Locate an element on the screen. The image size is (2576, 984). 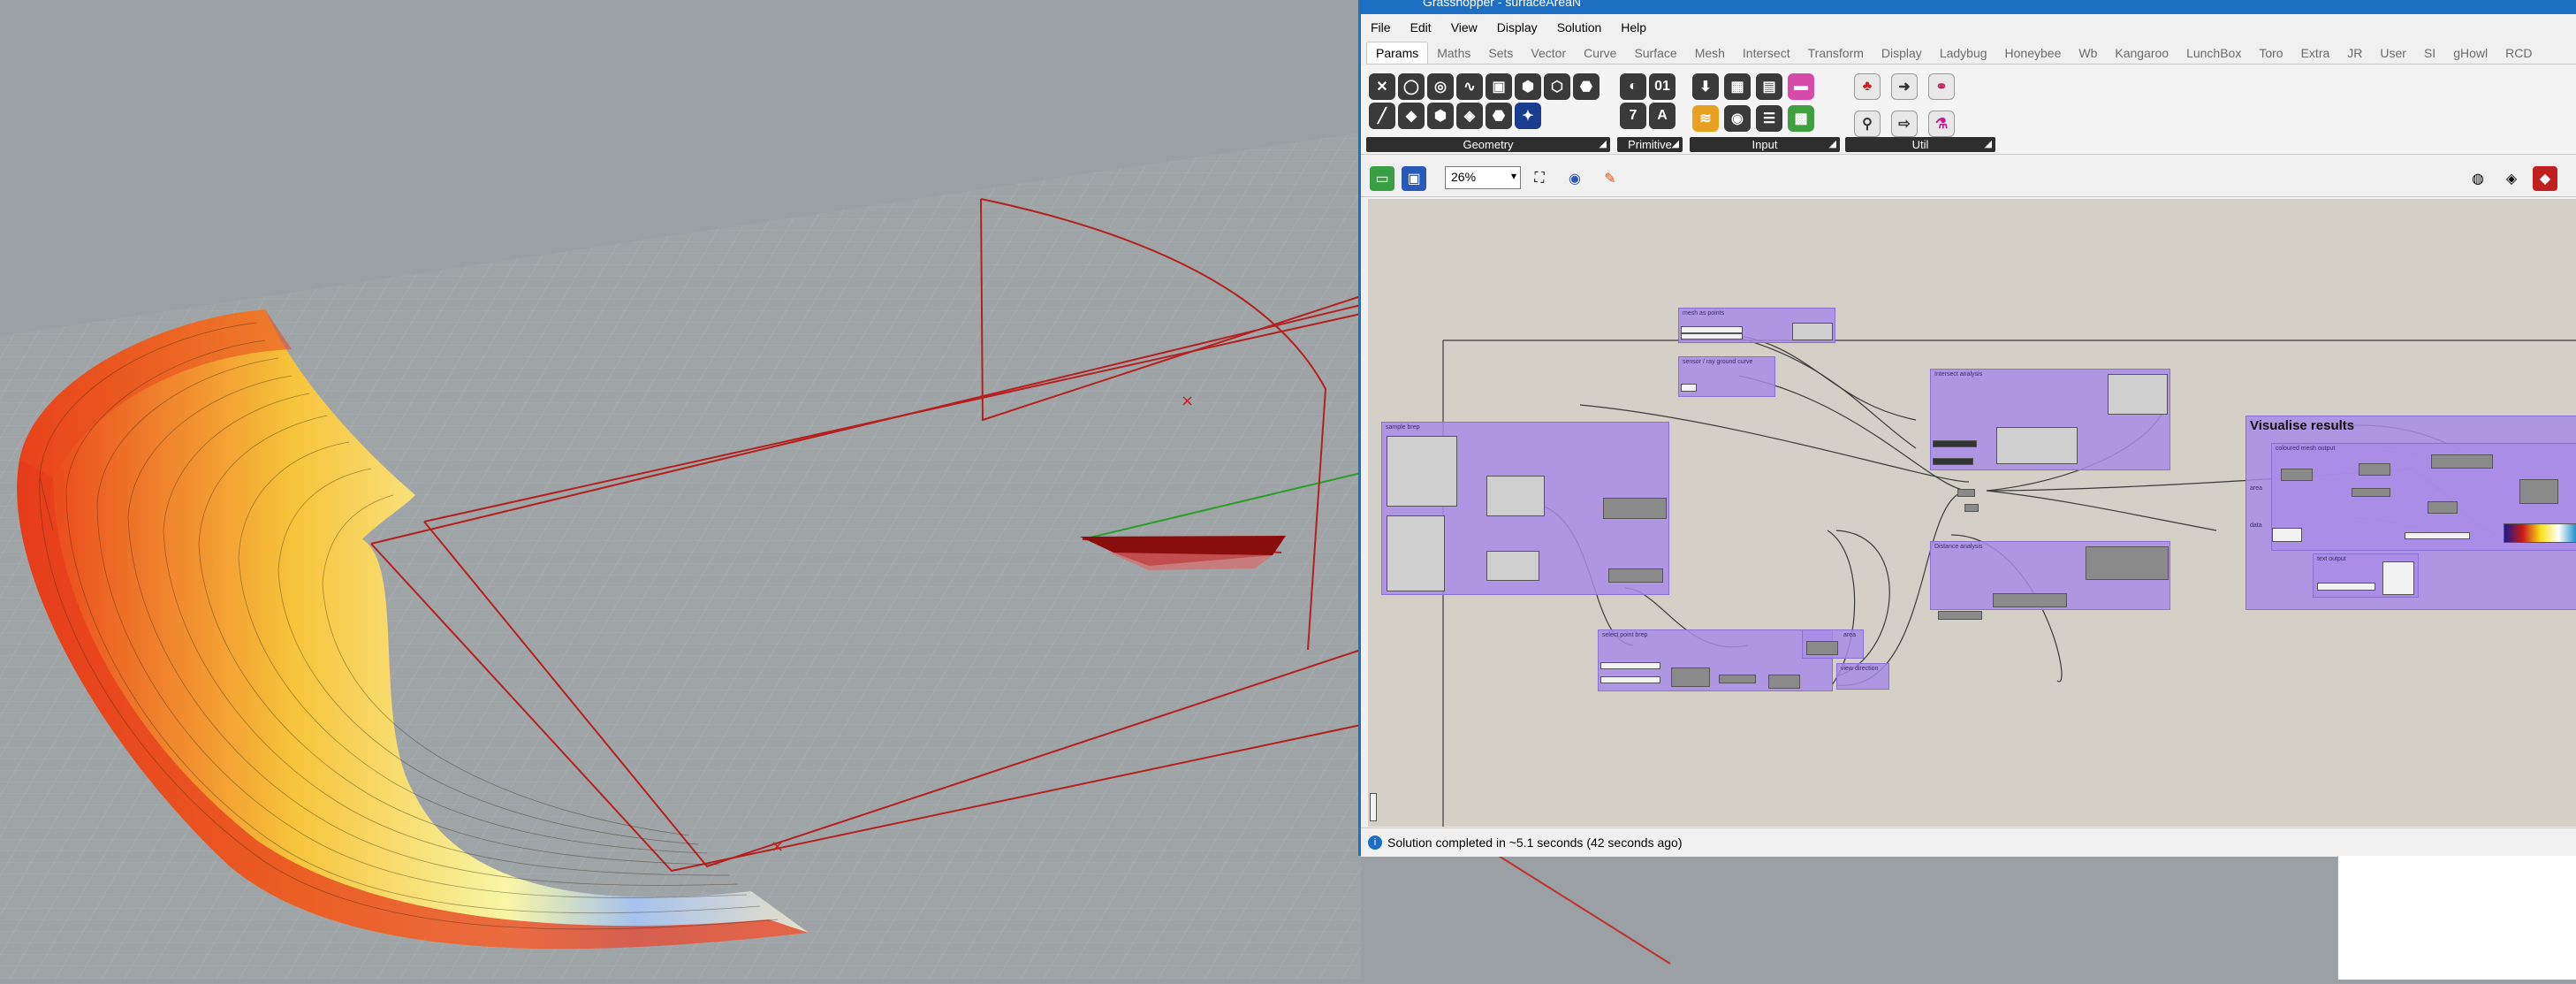
group-sample-brep: sample brep is located at coordinates (1525, 508).